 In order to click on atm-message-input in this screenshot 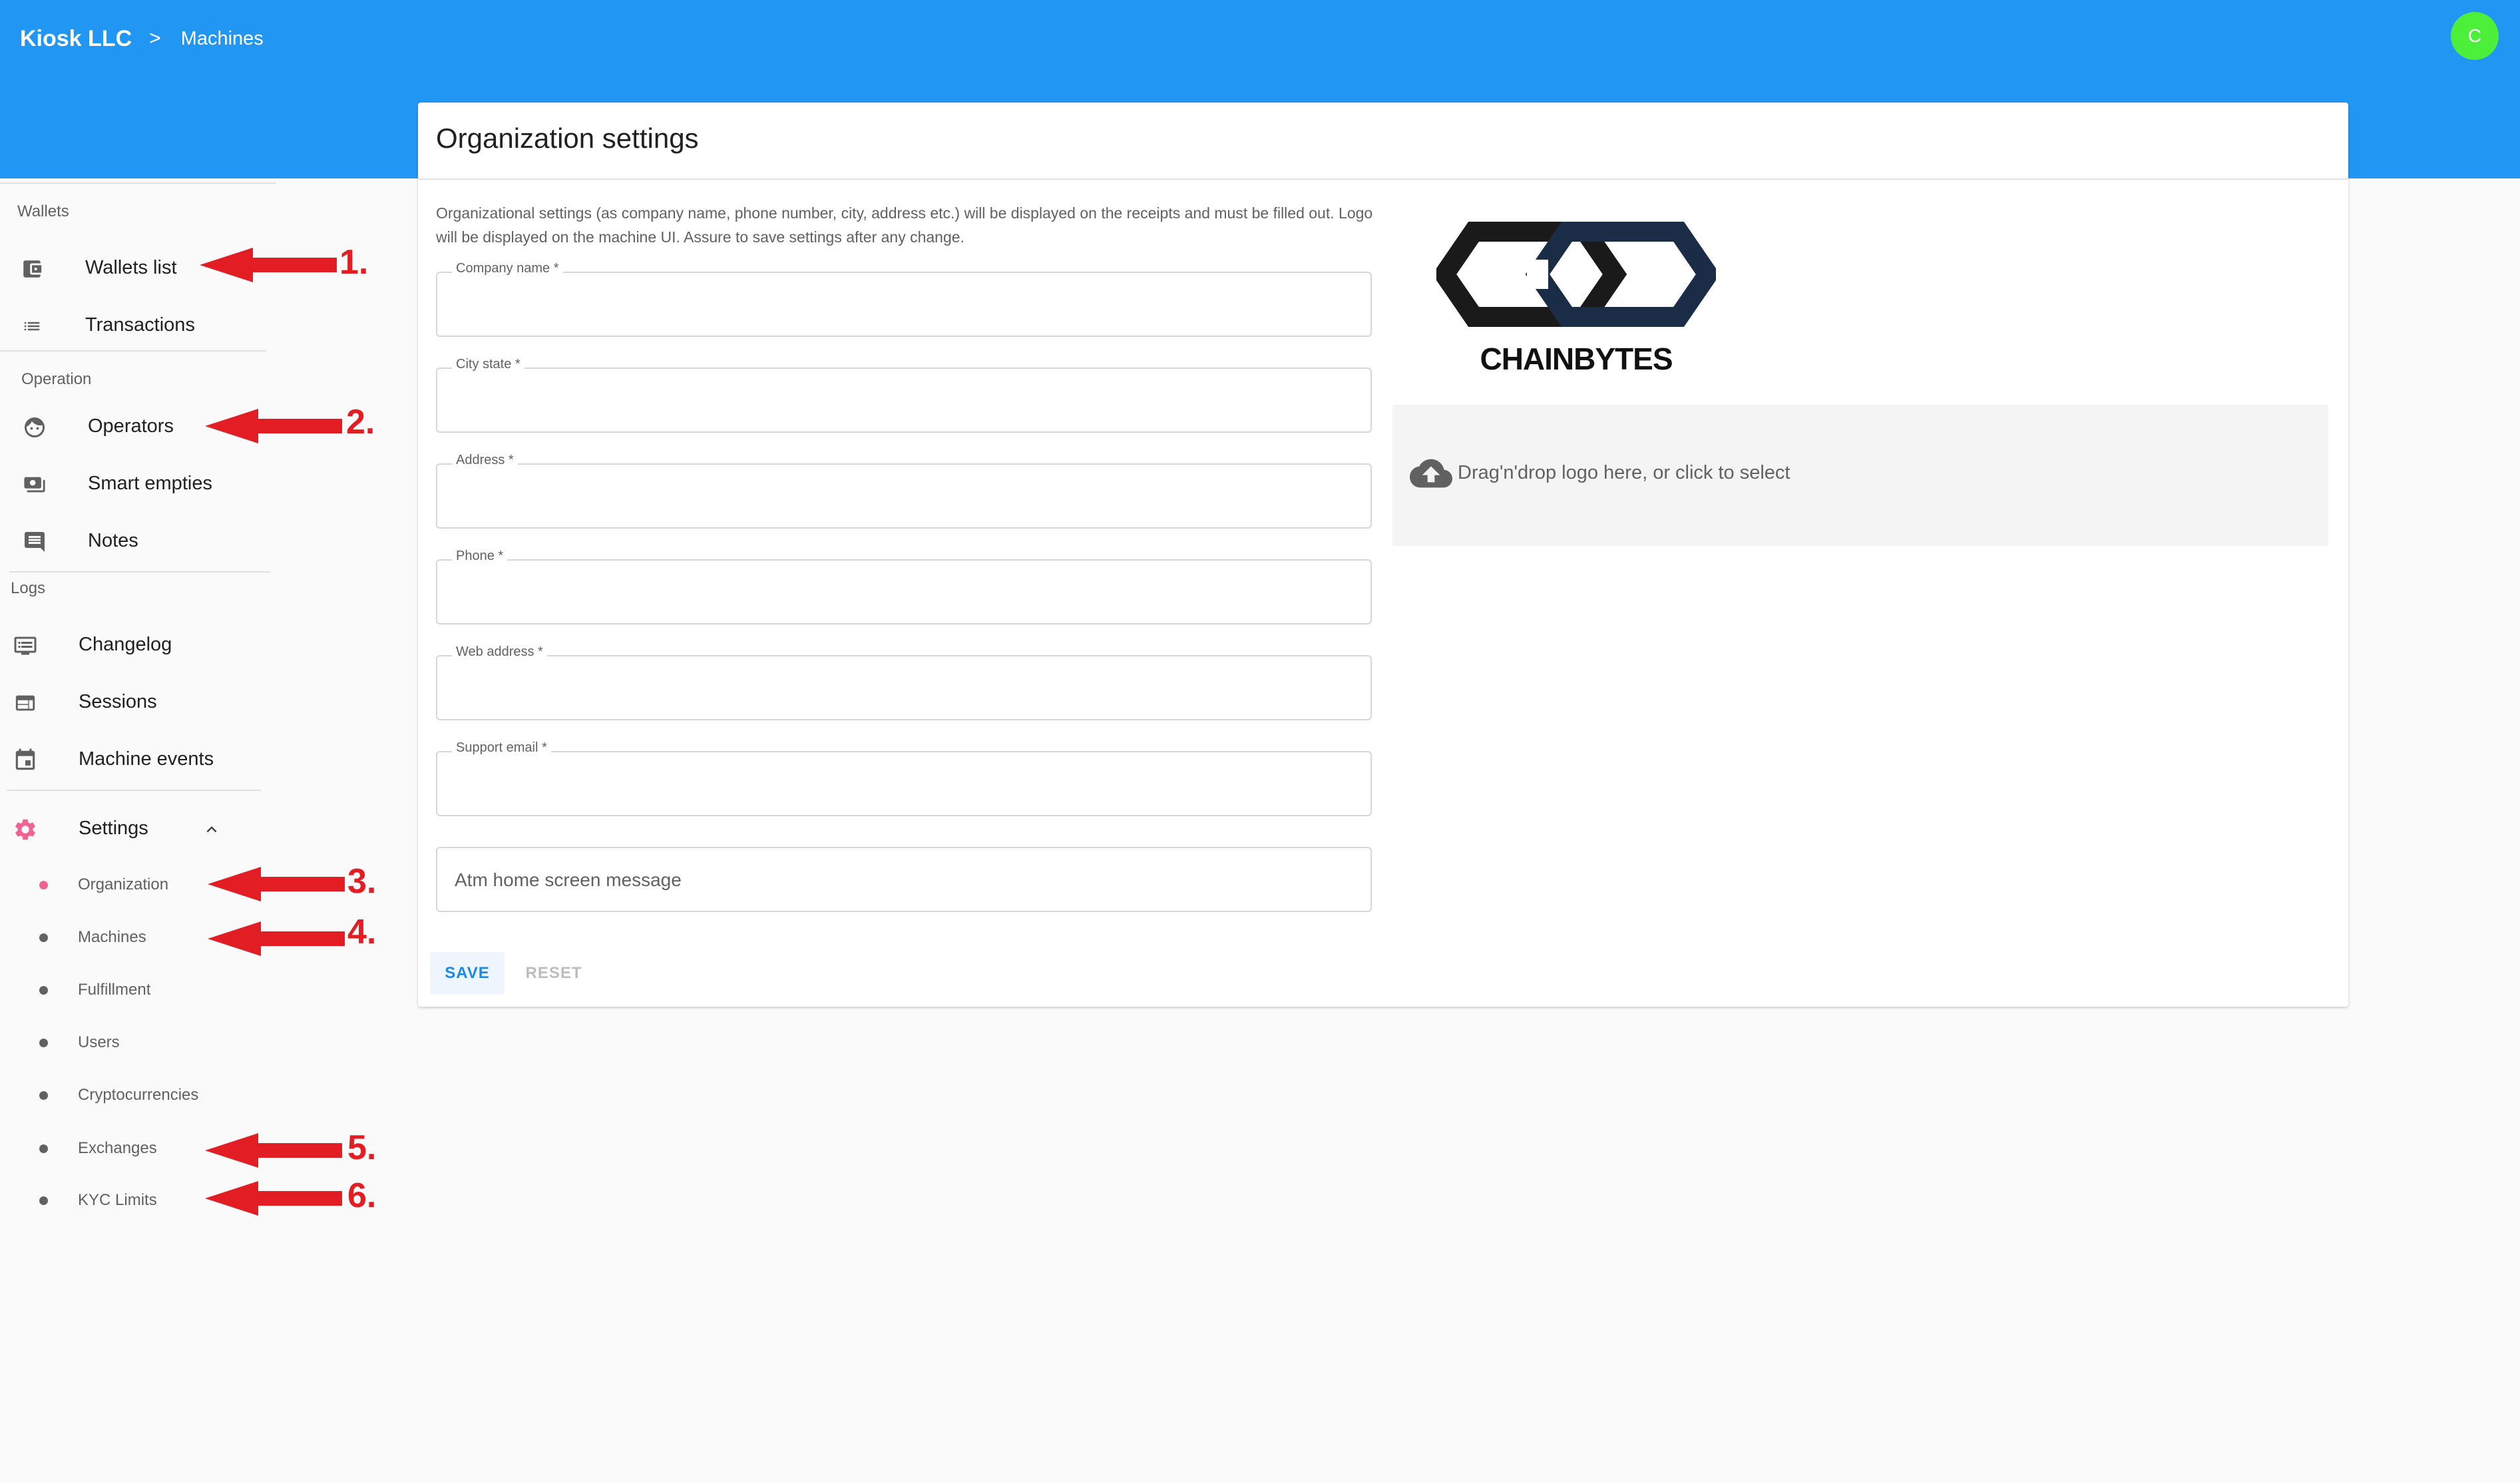, I will do `click(904, 880)`.